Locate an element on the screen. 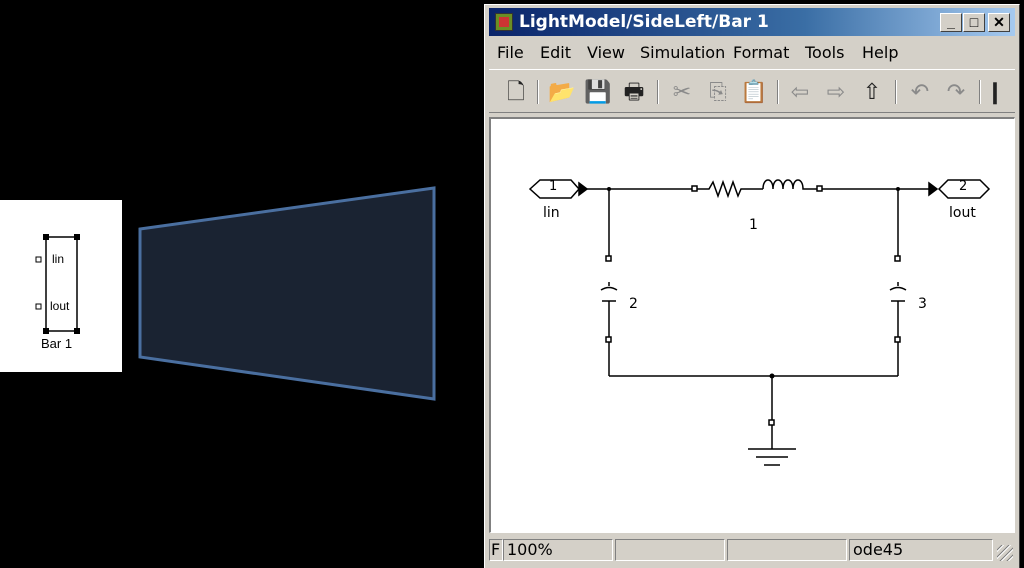  menu-edit: Edit is located at coordinates (555, 52).